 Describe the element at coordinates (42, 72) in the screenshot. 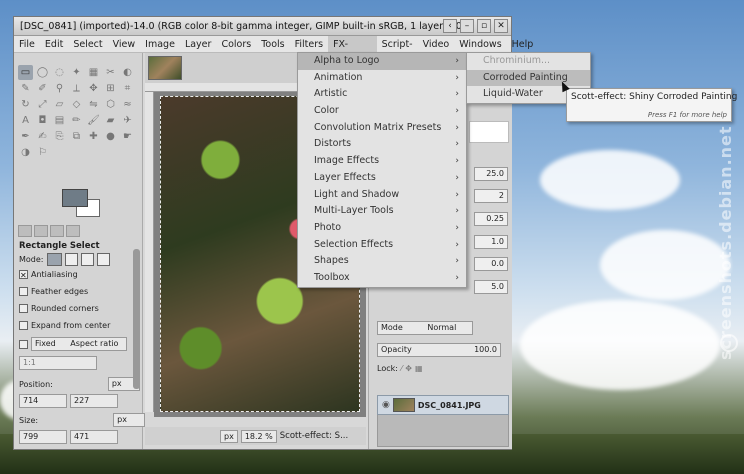

I see `ellipse-select-tool-icon: ◯` at that location.